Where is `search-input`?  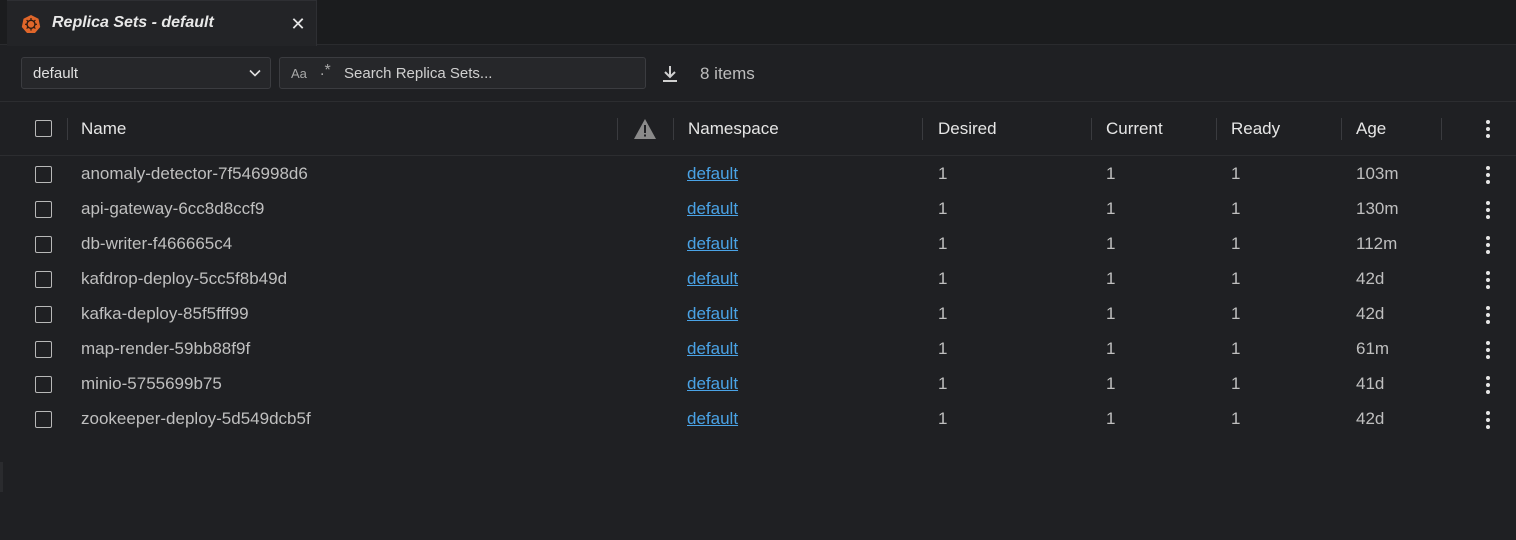
search-input is located at coordinates (489, 73).